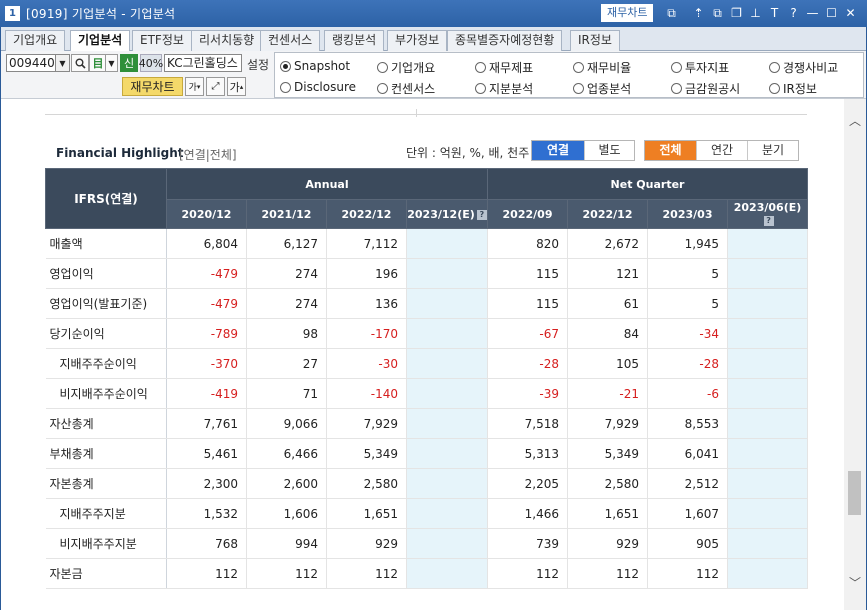  What do you see at coordinates (286, 214) in the screenshot?
I see `column-header: 2021/12` at bounding box center [286, 214].